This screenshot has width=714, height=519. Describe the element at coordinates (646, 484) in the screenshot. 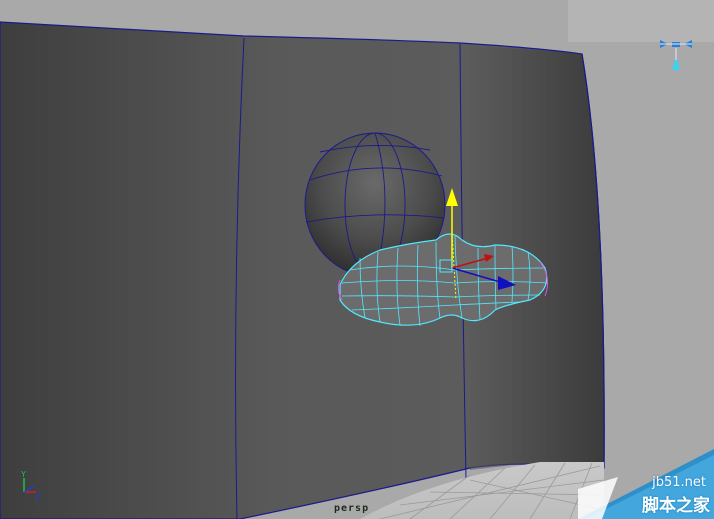

I see `site-watermark: jb51.net 脚本之家` at that location.